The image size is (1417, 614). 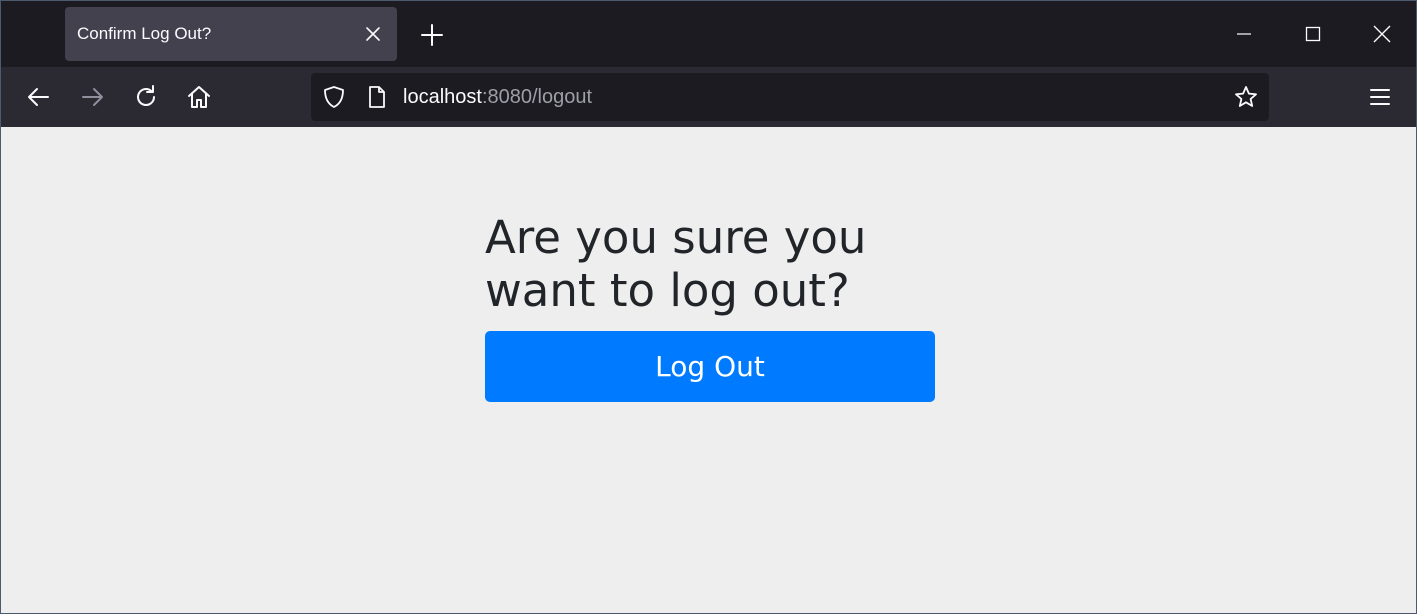 I want to click on home-icon, so click(x=199, y=97).